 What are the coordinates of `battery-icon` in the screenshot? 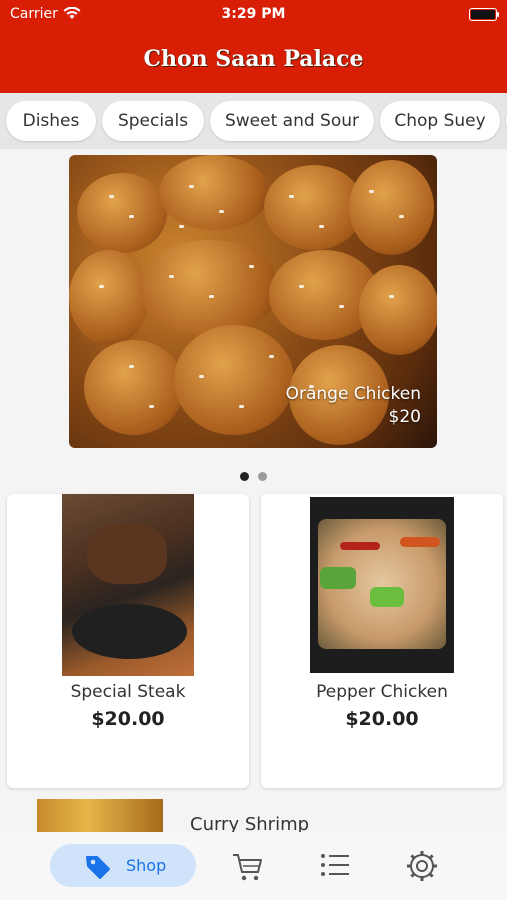 It's located at (484, 14).